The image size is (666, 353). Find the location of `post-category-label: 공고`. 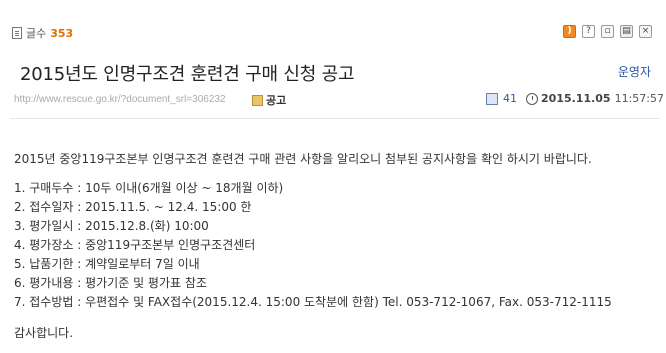

post-category-label: 공고 is located at coordinates (276, 100).